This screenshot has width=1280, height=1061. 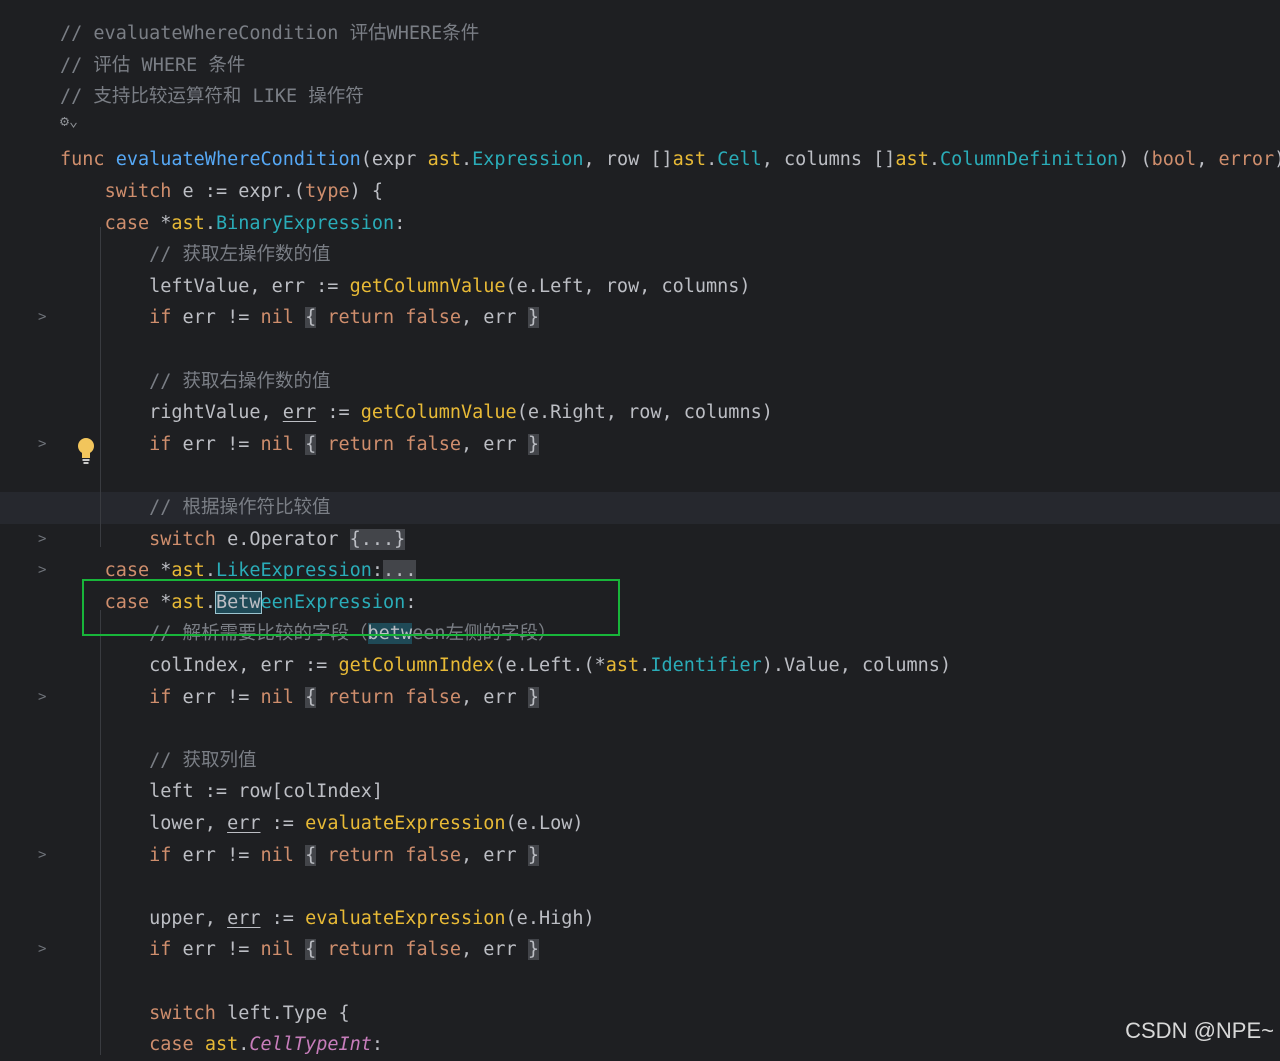 What do you see at coordinates (240, 255) in the screenshot?
I see `code-token: // 获取左操作数的值` at bounding box center [240, 255].